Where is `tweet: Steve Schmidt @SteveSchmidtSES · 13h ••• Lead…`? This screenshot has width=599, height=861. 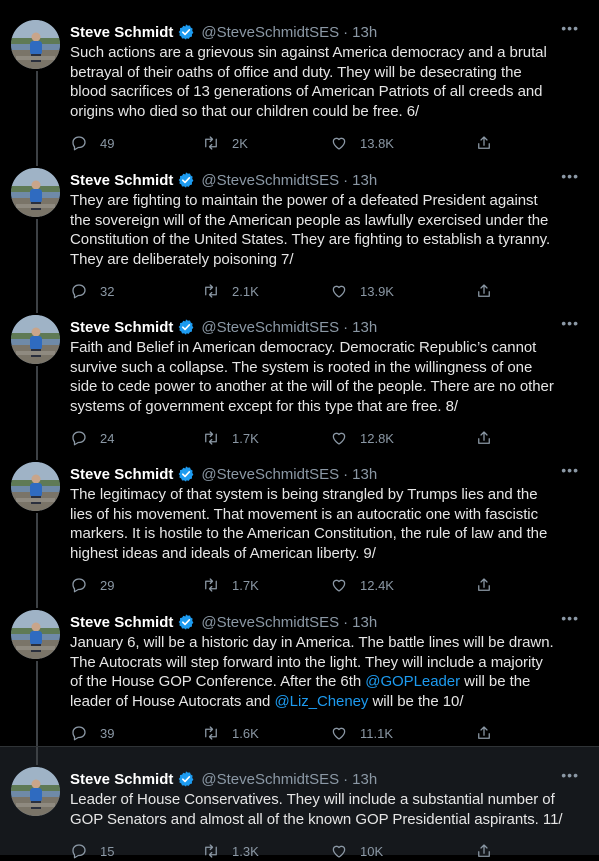
tweet: Steve Schmidt @SteveSchmidtSES · 13h ••• Lead… is located at coordinates (299, 802).